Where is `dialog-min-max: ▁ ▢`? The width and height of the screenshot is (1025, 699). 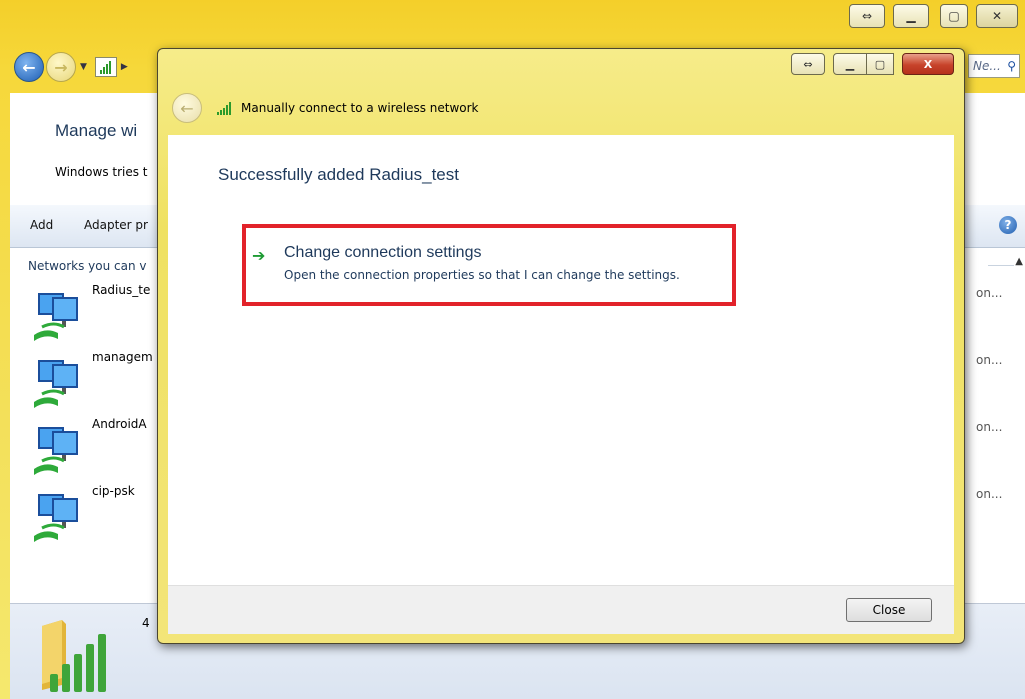 dialog-min-max: ▁ ▢ is located at coordinates (863, 64).